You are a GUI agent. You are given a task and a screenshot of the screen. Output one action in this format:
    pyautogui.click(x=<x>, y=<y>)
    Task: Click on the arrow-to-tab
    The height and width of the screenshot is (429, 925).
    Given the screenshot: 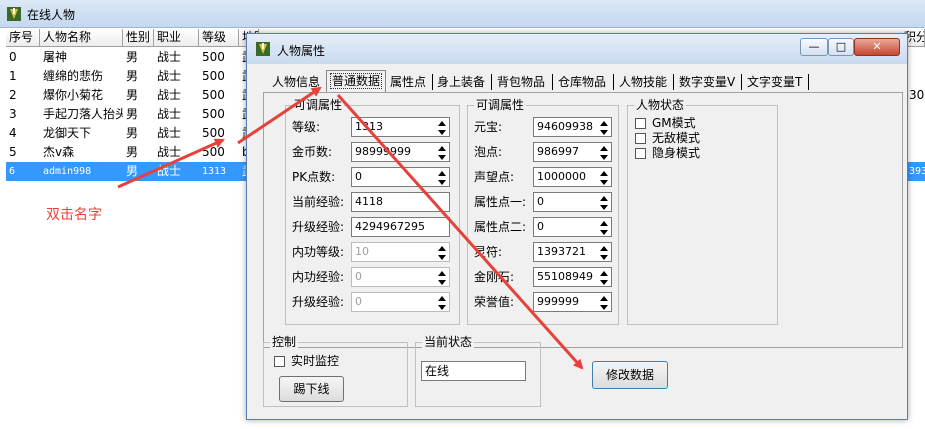 What is the action you would take?
    pyautogui.click(x=279, y=115)
    